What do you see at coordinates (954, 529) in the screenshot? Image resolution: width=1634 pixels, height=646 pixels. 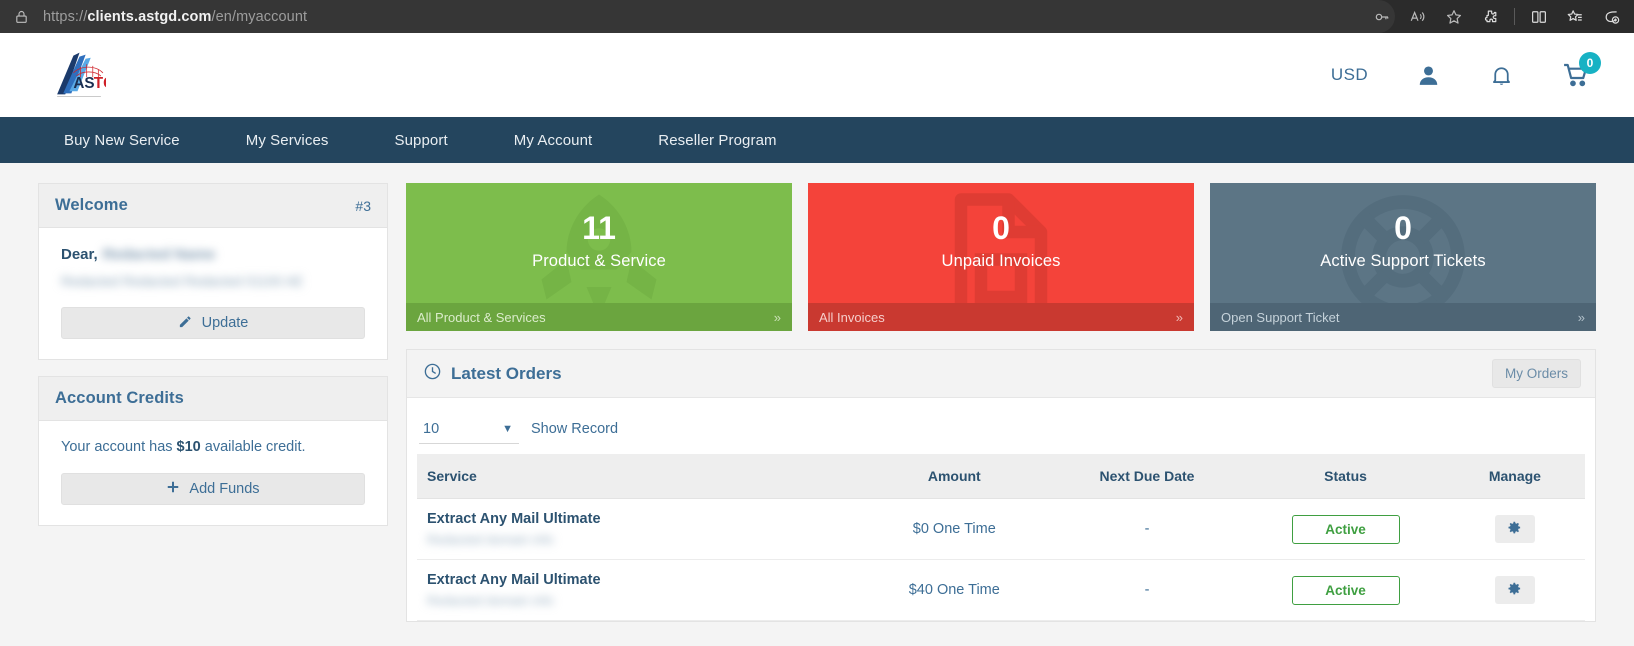 I see `cell-amount: $0 One Time` at bounding box center [954, 529].